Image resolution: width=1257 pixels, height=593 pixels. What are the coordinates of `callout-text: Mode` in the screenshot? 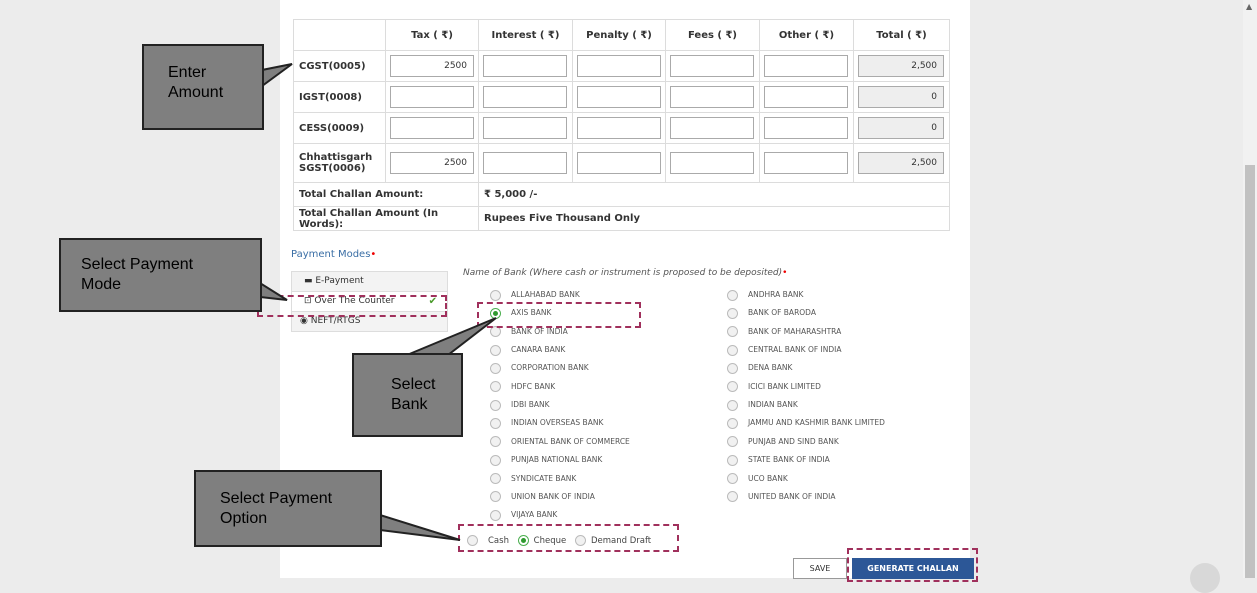 It's located at (101, 284).